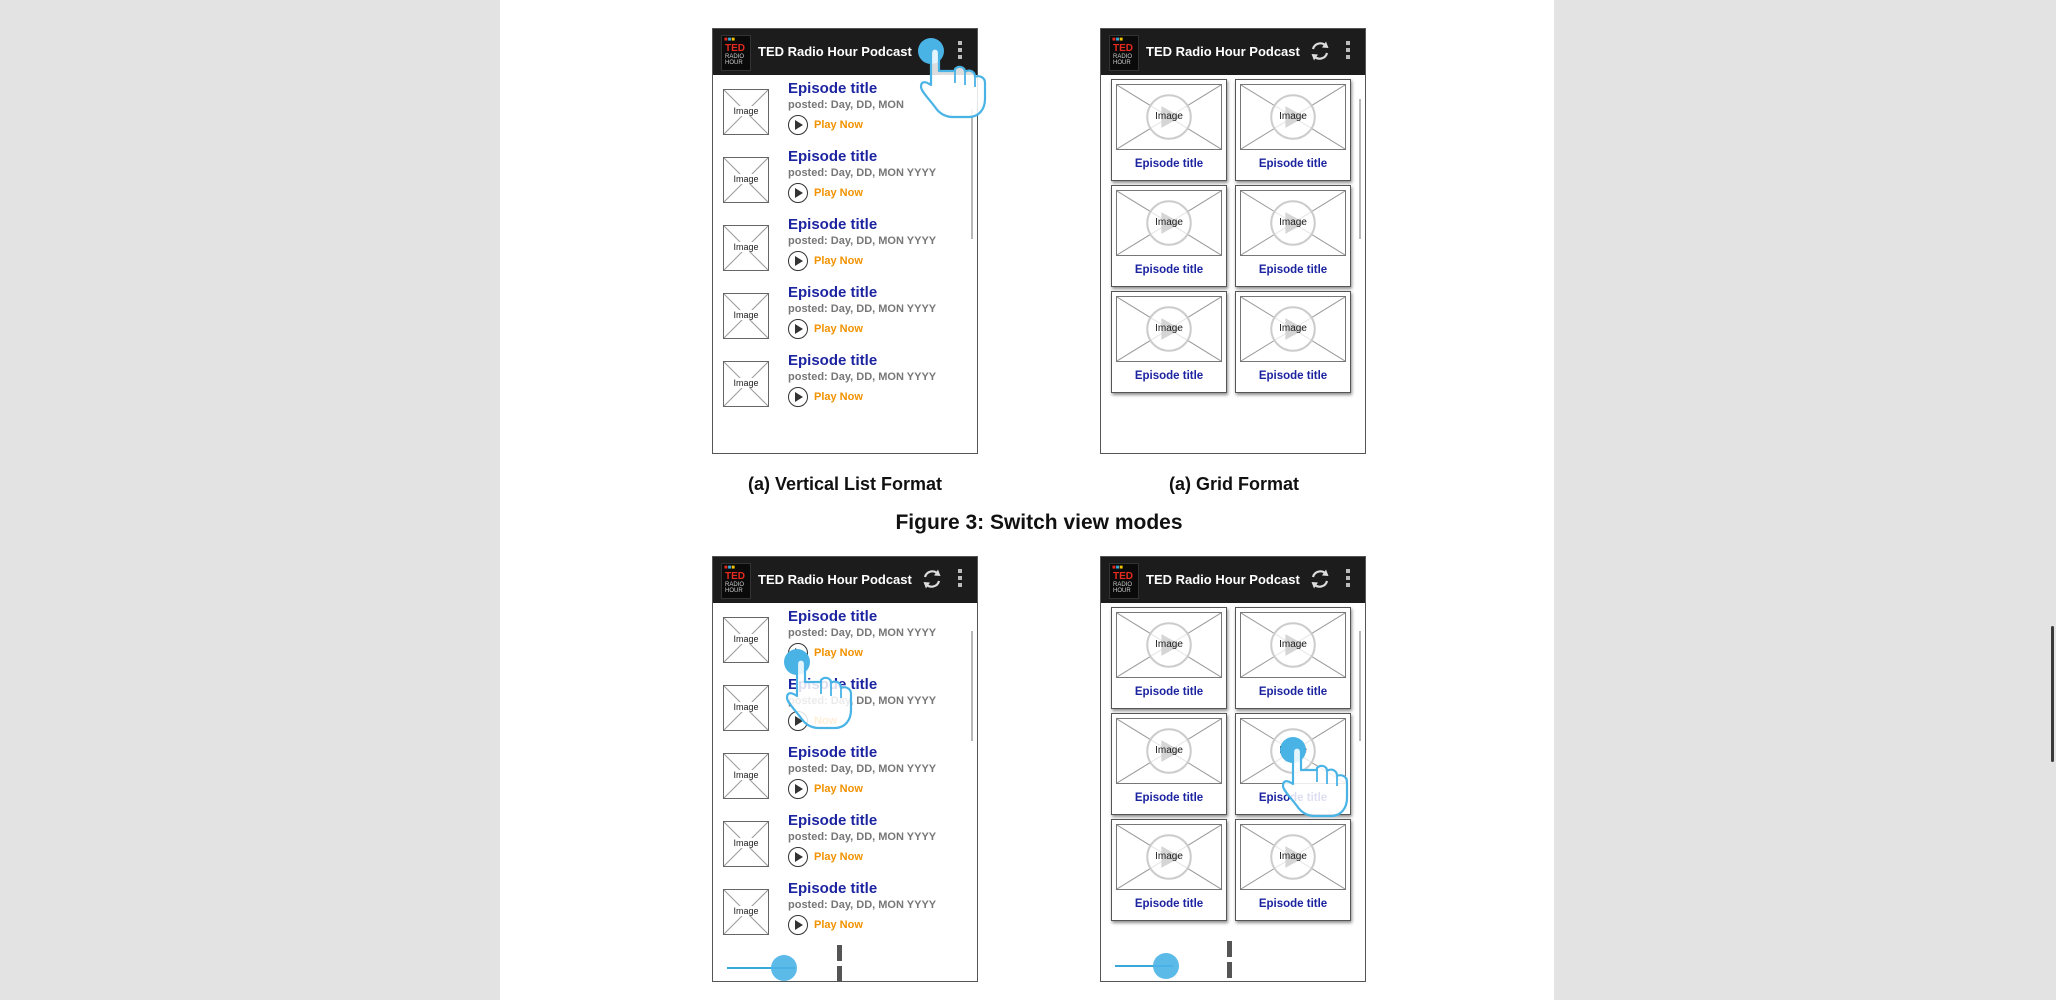  What do you see at coordinates (1123, 576) in the screenshot?
I see `logo-ted-text: TED` at bounding box center [1123, 576].